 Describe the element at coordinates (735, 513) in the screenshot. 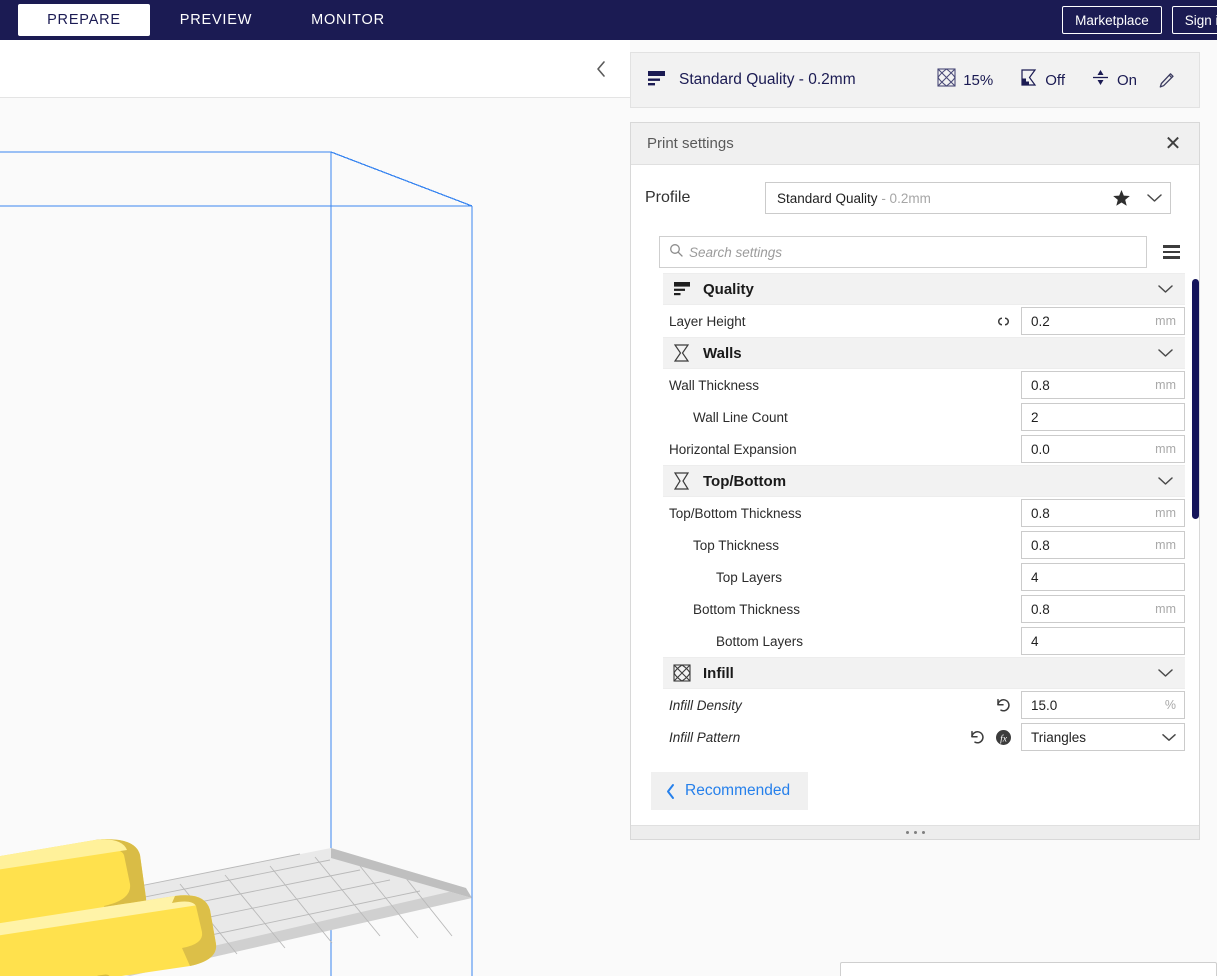

I see `setting-label: Top/Bottom Thickness` at that location.